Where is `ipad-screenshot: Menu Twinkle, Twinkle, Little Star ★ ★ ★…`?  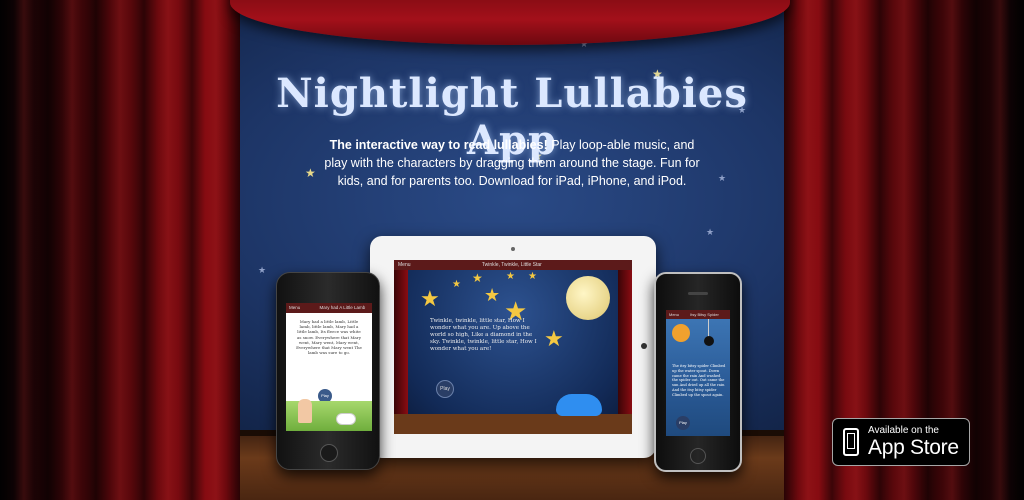
ipad-screenshot: Menu Twinkle, Twinkle, Little Star ★ ★ ★… is located at coordinates (513, 347).